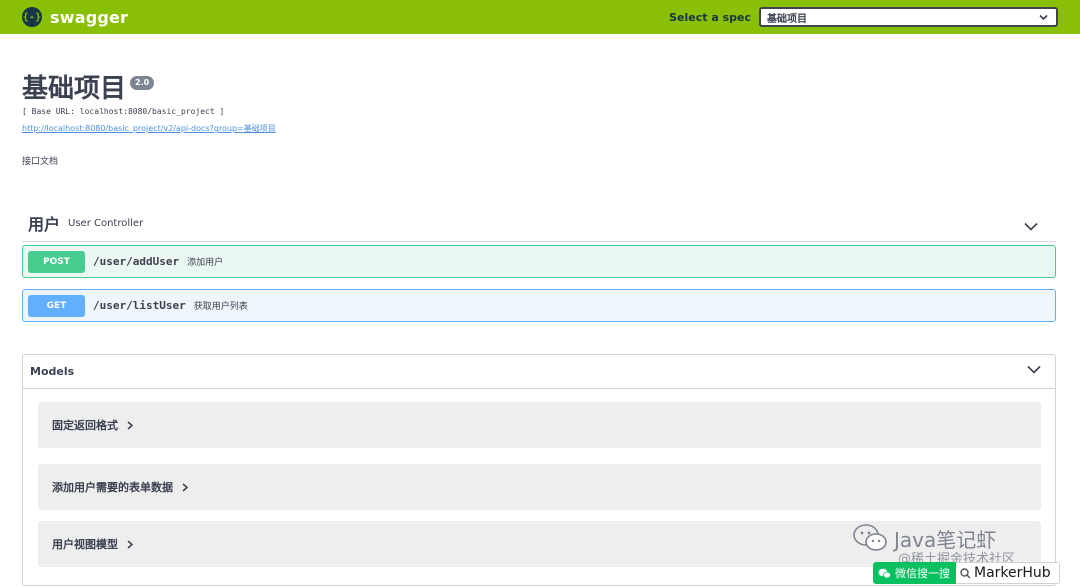 This screenshot has width=1080, height=588. I want to click on search-icon, so click(965, 572).